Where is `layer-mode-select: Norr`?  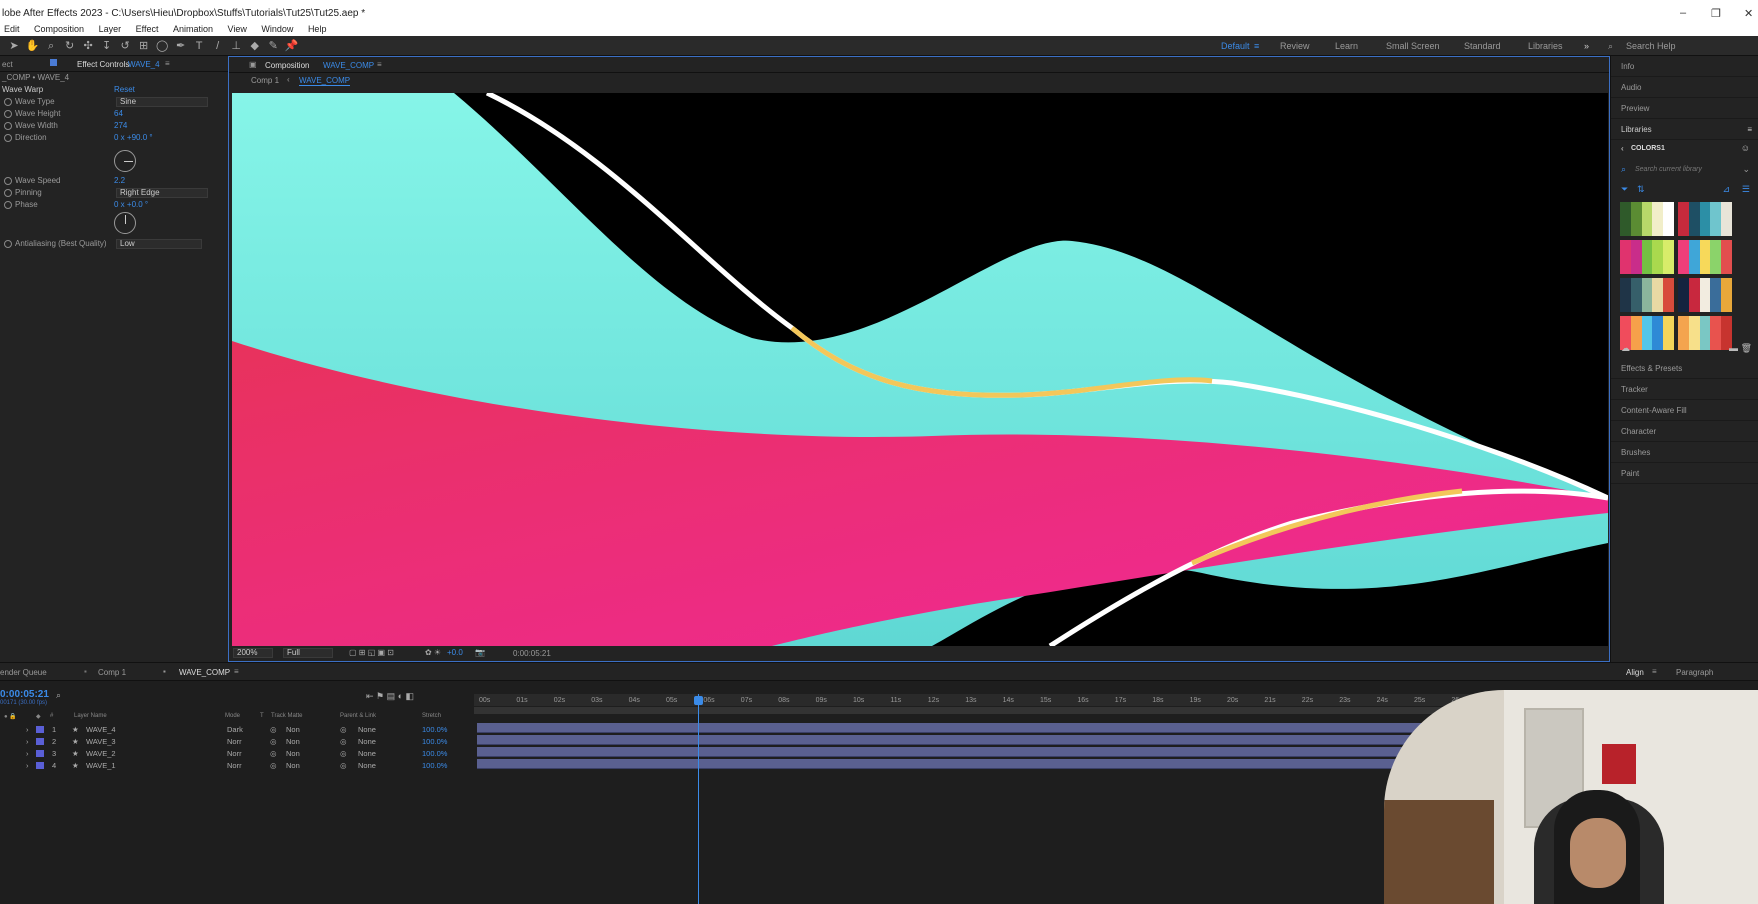
layer-mode-select: Norr is located at coordinates (234, 741).